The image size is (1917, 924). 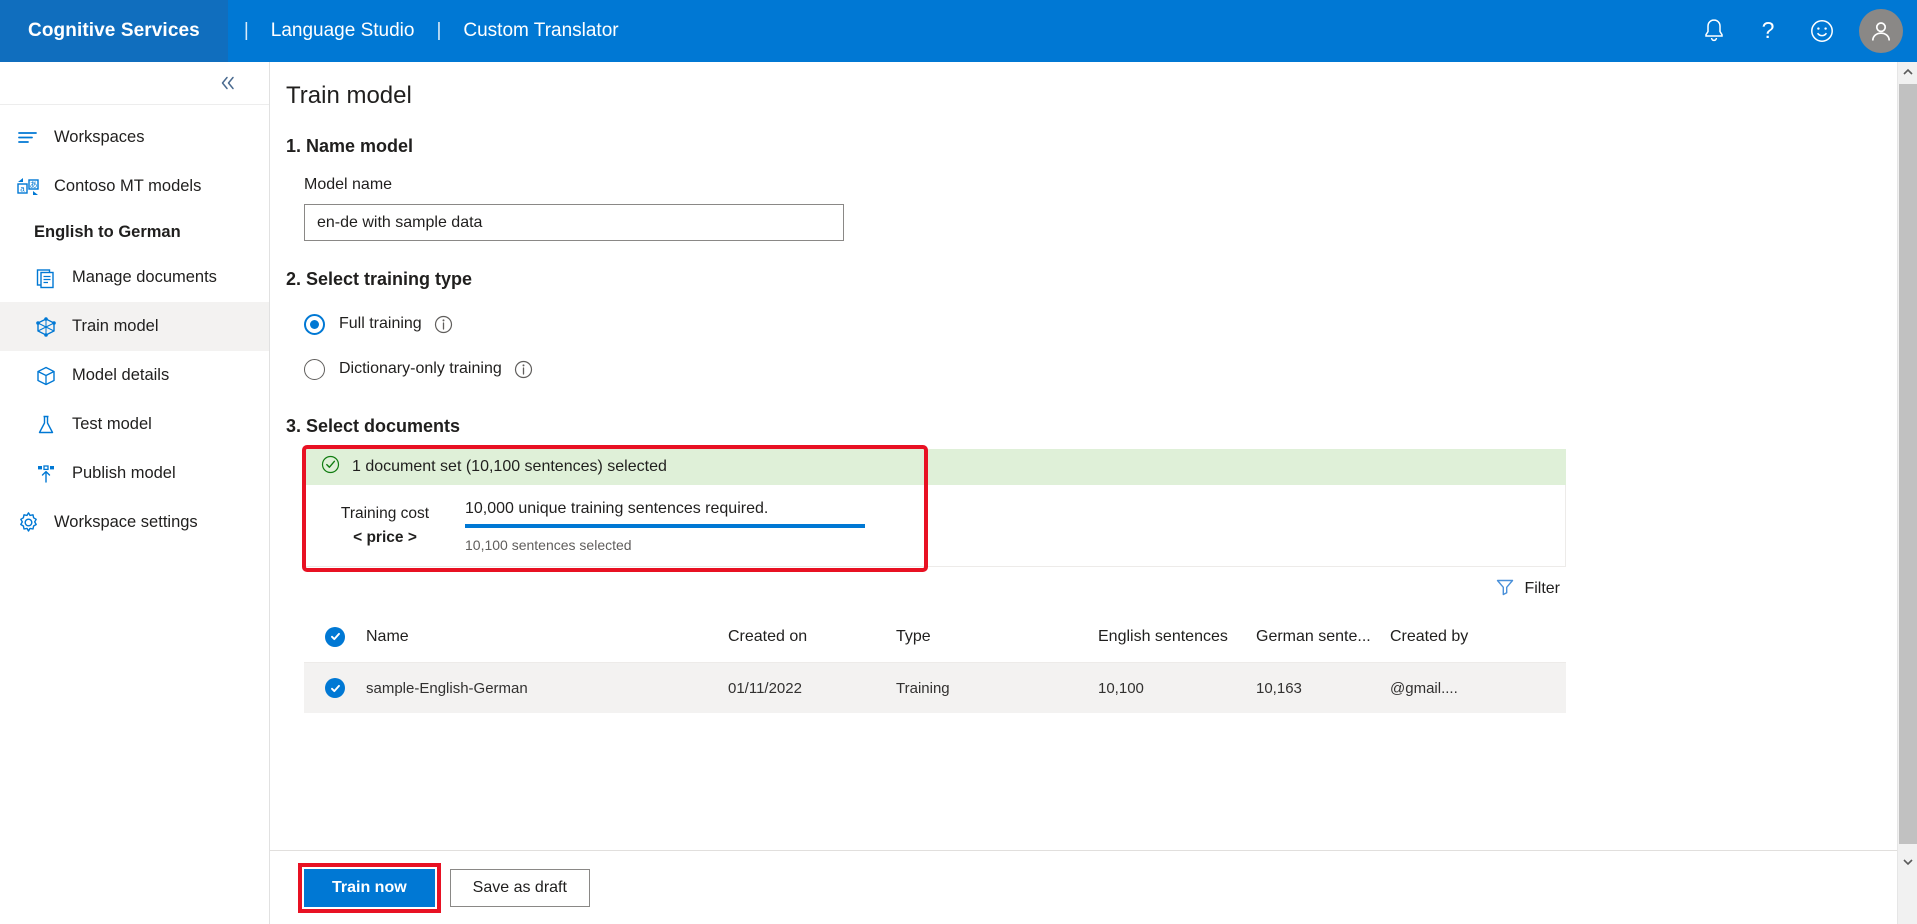 I want to click on column-header-english-sentences: English sentences, so click(x=1177, y=637).